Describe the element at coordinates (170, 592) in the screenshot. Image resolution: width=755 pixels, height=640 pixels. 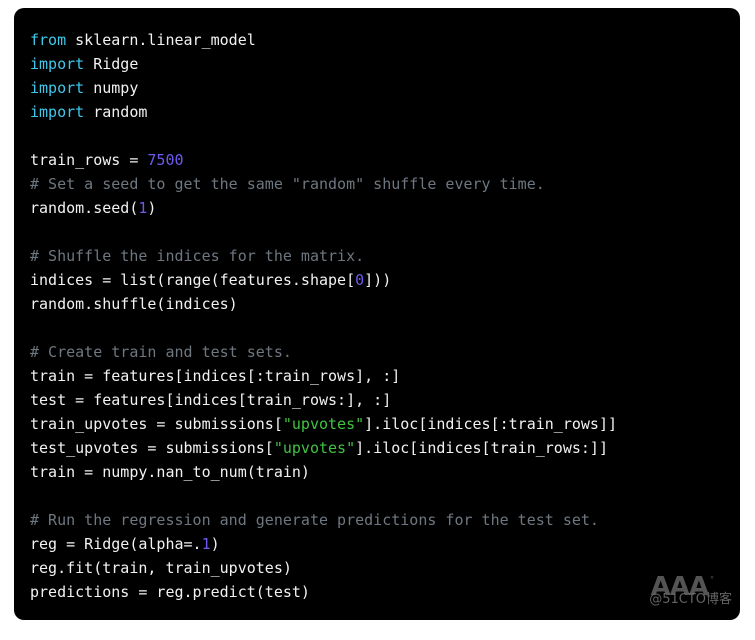
I see `code-token-plain: predictions = reg.predict(test)` at that location.